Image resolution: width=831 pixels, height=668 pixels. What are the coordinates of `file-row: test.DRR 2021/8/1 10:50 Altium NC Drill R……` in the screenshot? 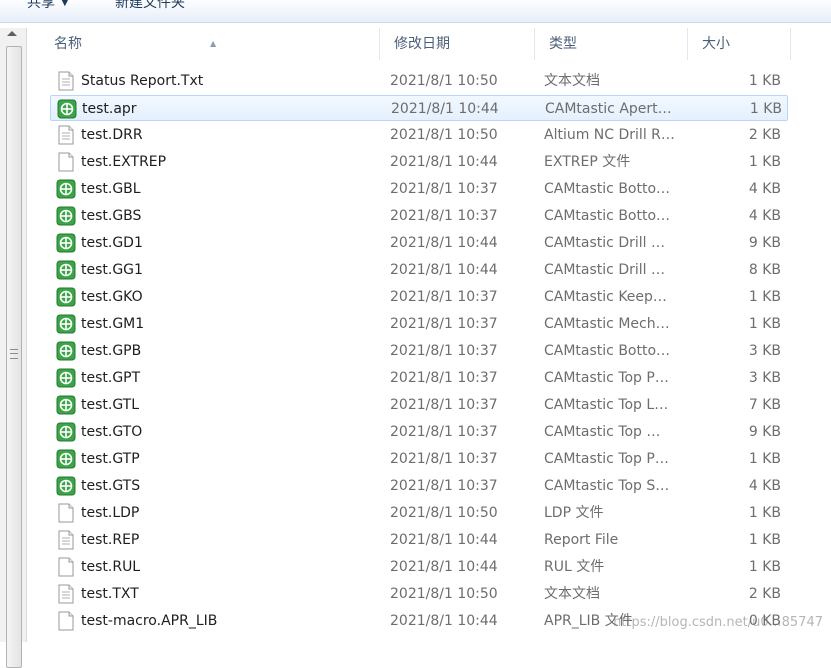 It's located at (419, 135).